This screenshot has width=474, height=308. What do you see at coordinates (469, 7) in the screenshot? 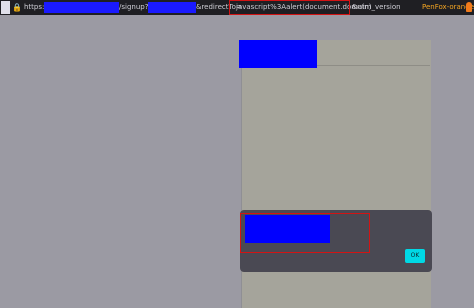
I see `profile-flame-icon` at bounding box center [469, 7].